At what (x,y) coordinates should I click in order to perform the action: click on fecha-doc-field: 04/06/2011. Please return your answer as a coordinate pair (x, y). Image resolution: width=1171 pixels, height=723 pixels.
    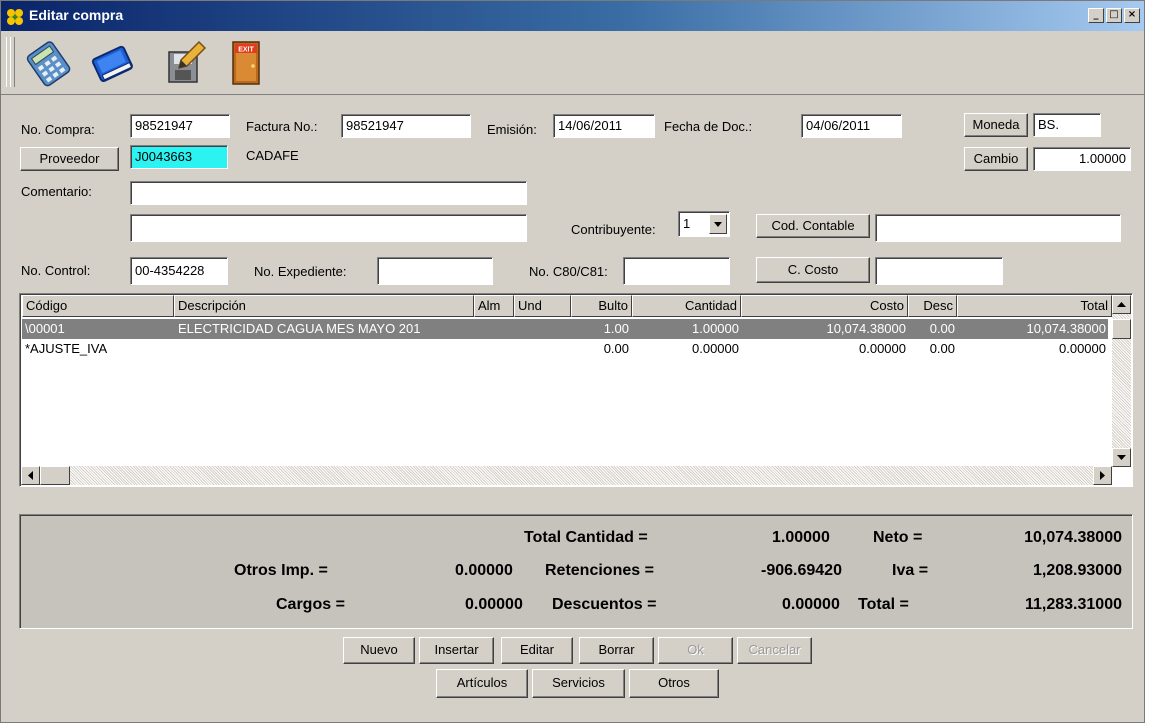
    Looking at the image, I should click on (851, 126).